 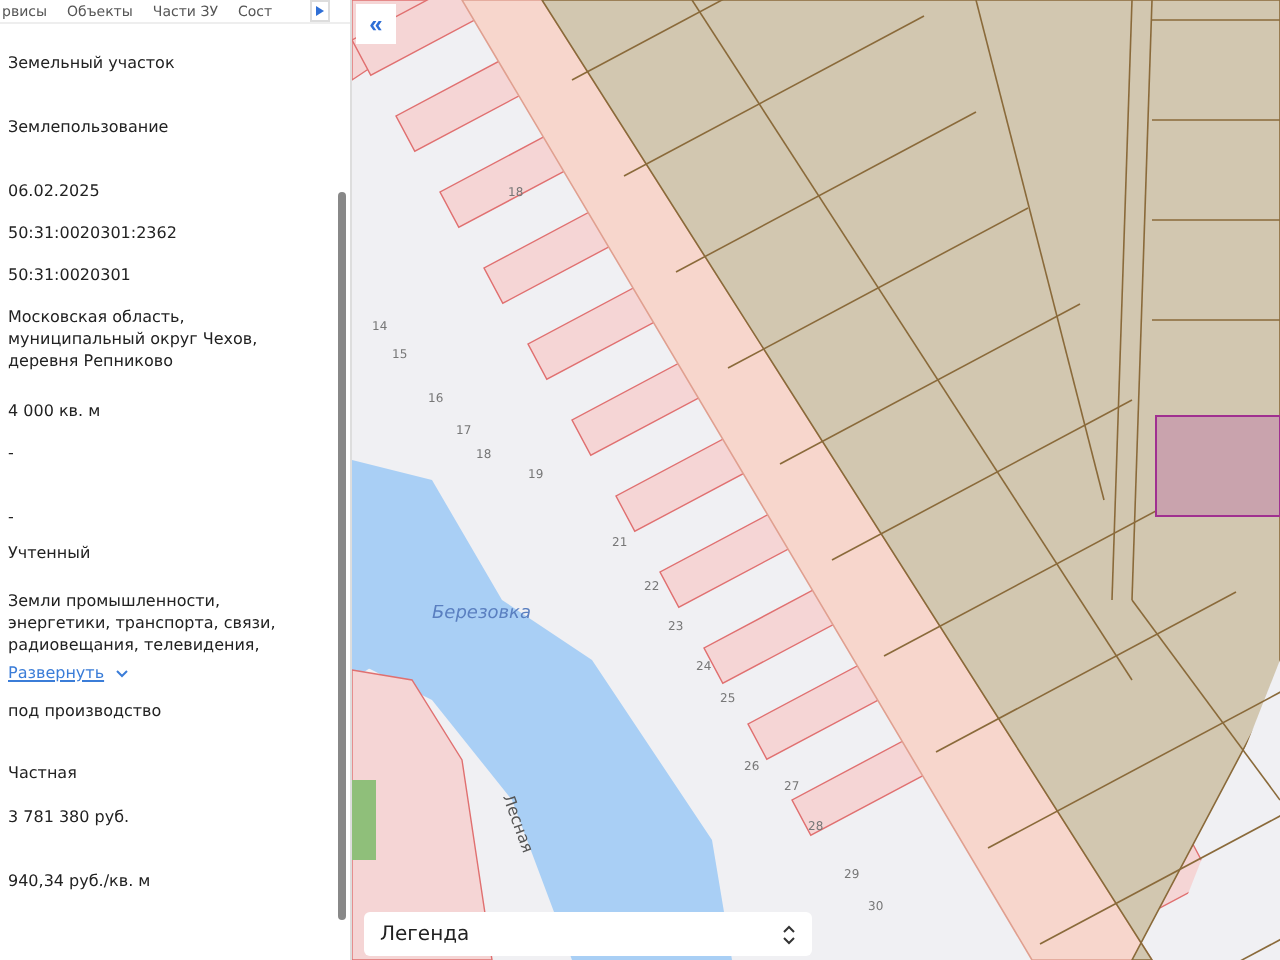 I want to click on field-value: Землепользование, so click(x=89, y=127).